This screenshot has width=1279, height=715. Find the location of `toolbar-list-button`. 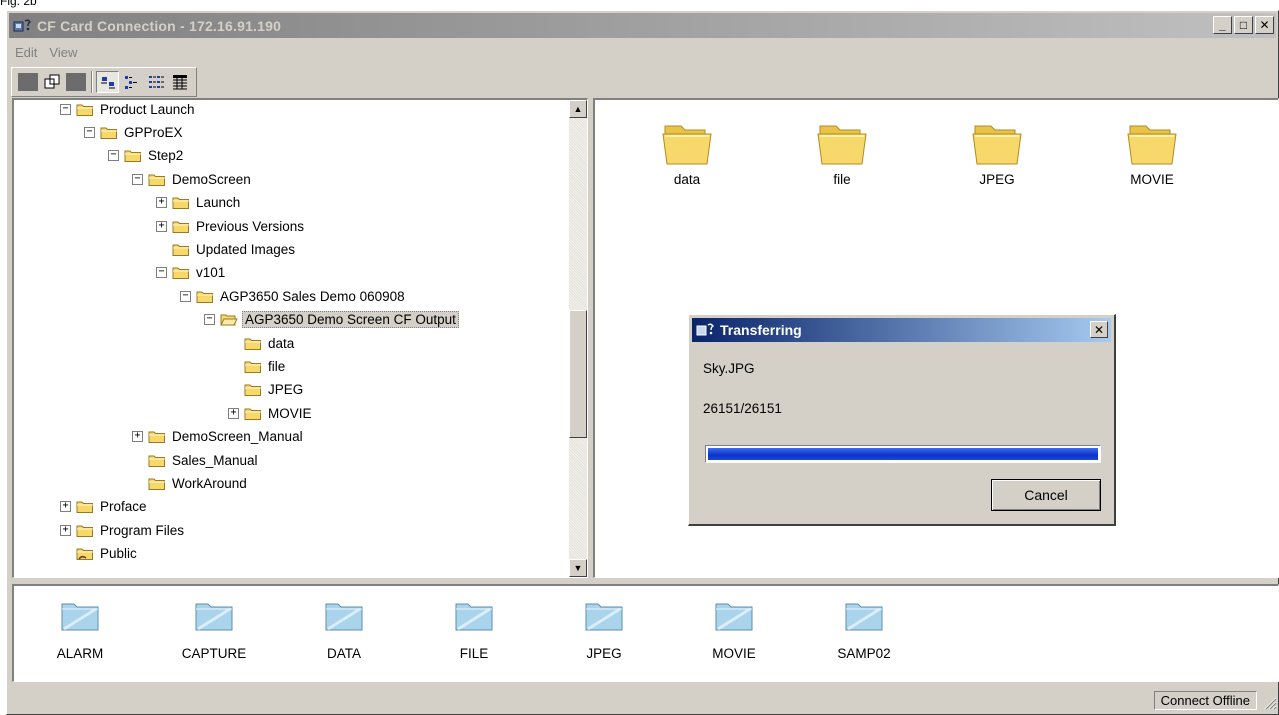

toolbar-list-button is located at coordinates (155, 82).